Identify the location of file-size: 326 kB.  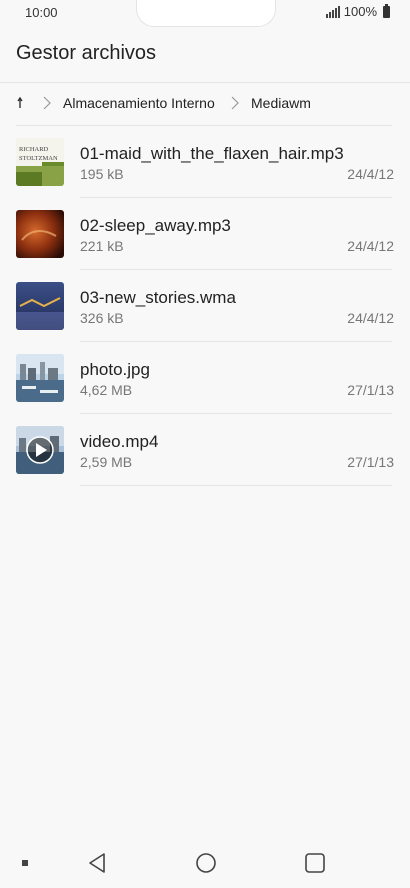
(102, 318).